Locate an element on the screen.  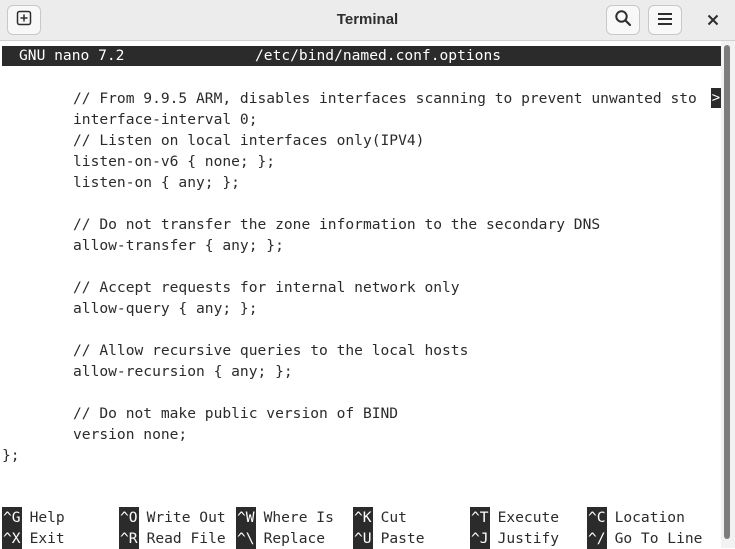
shortcut-label: Read File is located at coordinates (186, 538).